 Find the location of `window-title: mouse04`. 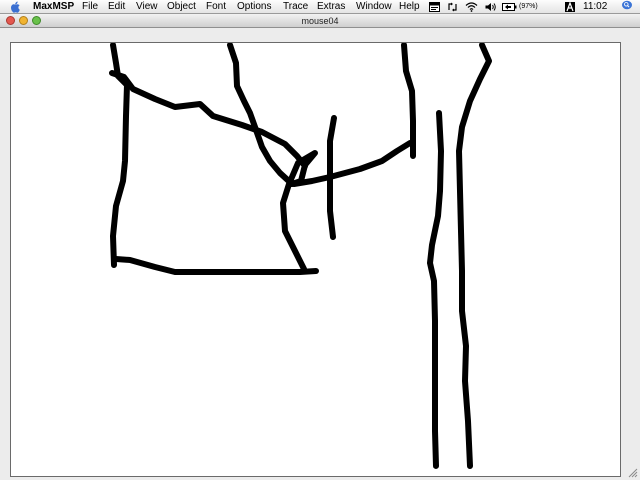

window-title: mouse04 is located at coordinates (320, 21).